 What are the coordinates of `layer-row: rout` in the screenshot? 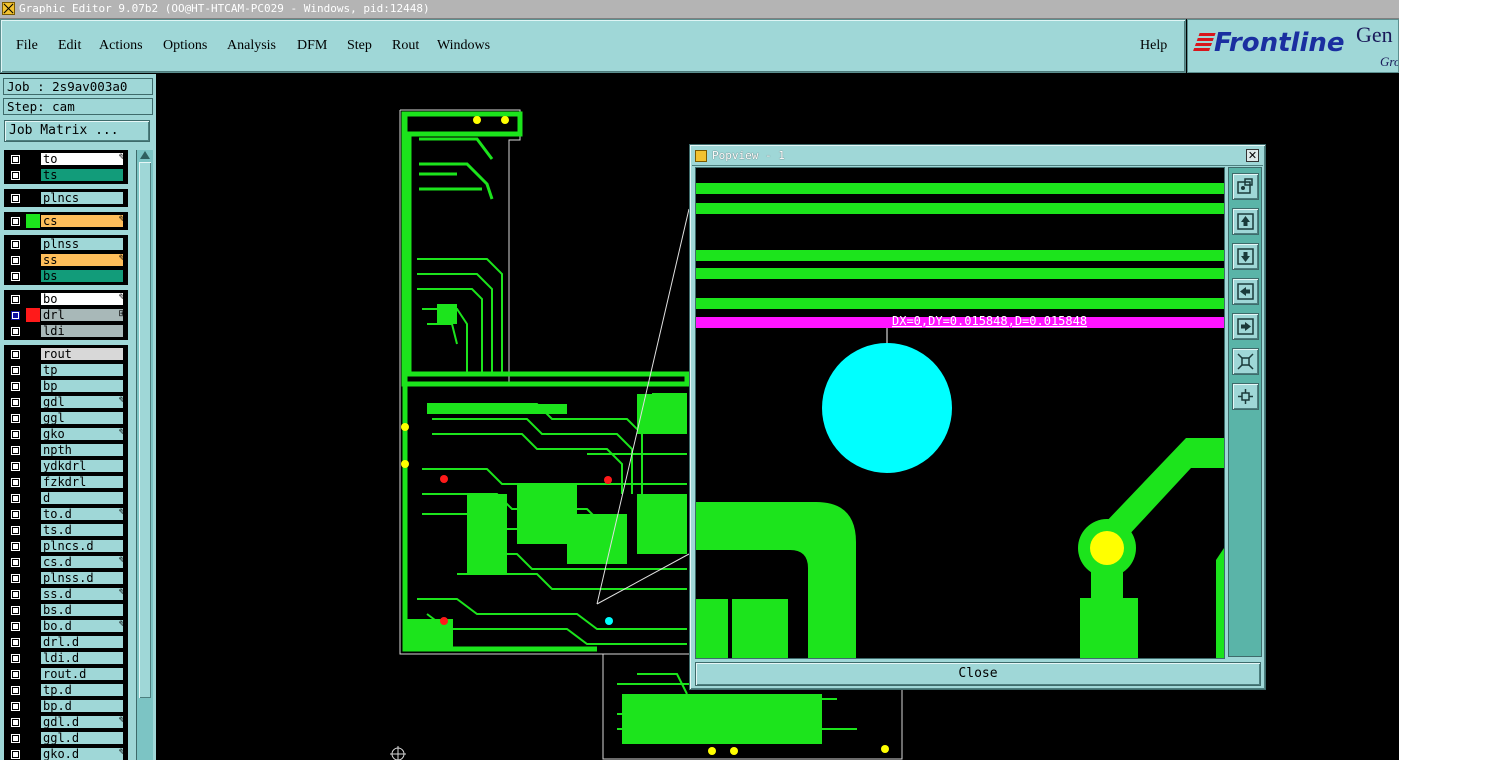 It's located at (66, 354).